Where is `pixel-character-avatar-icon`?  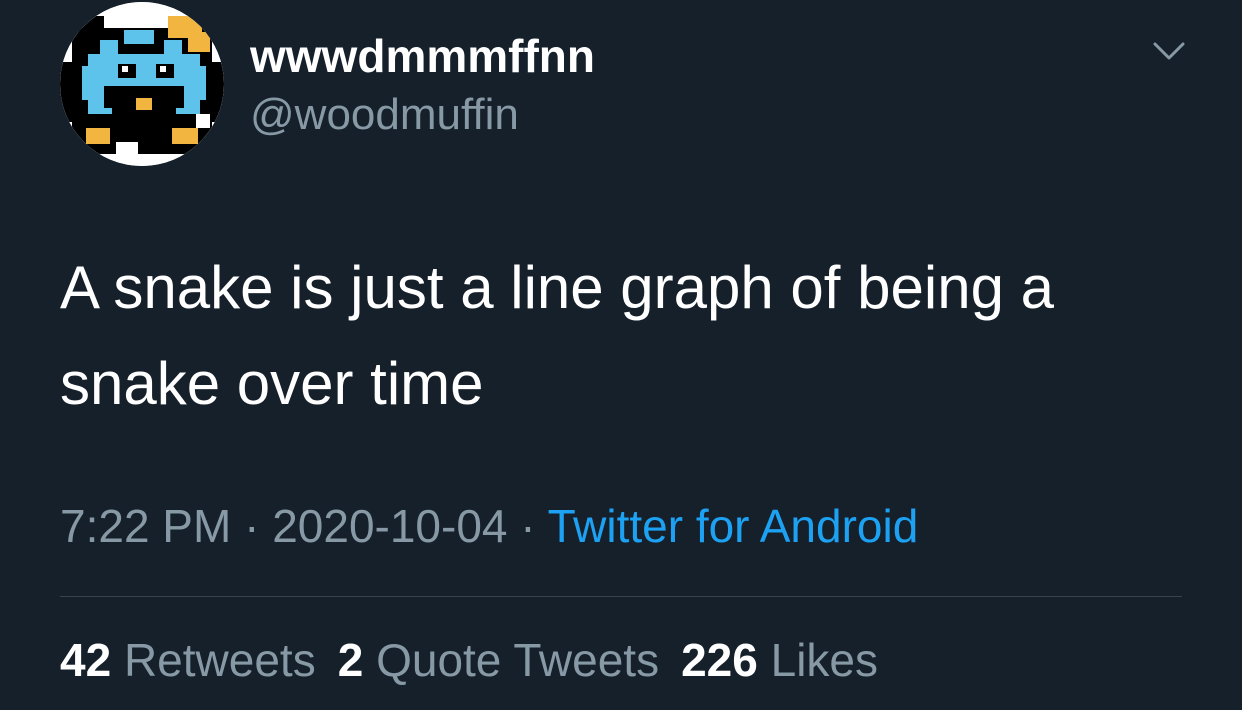 pixel-character-avatar-icon is located at coordinates (142, 84).